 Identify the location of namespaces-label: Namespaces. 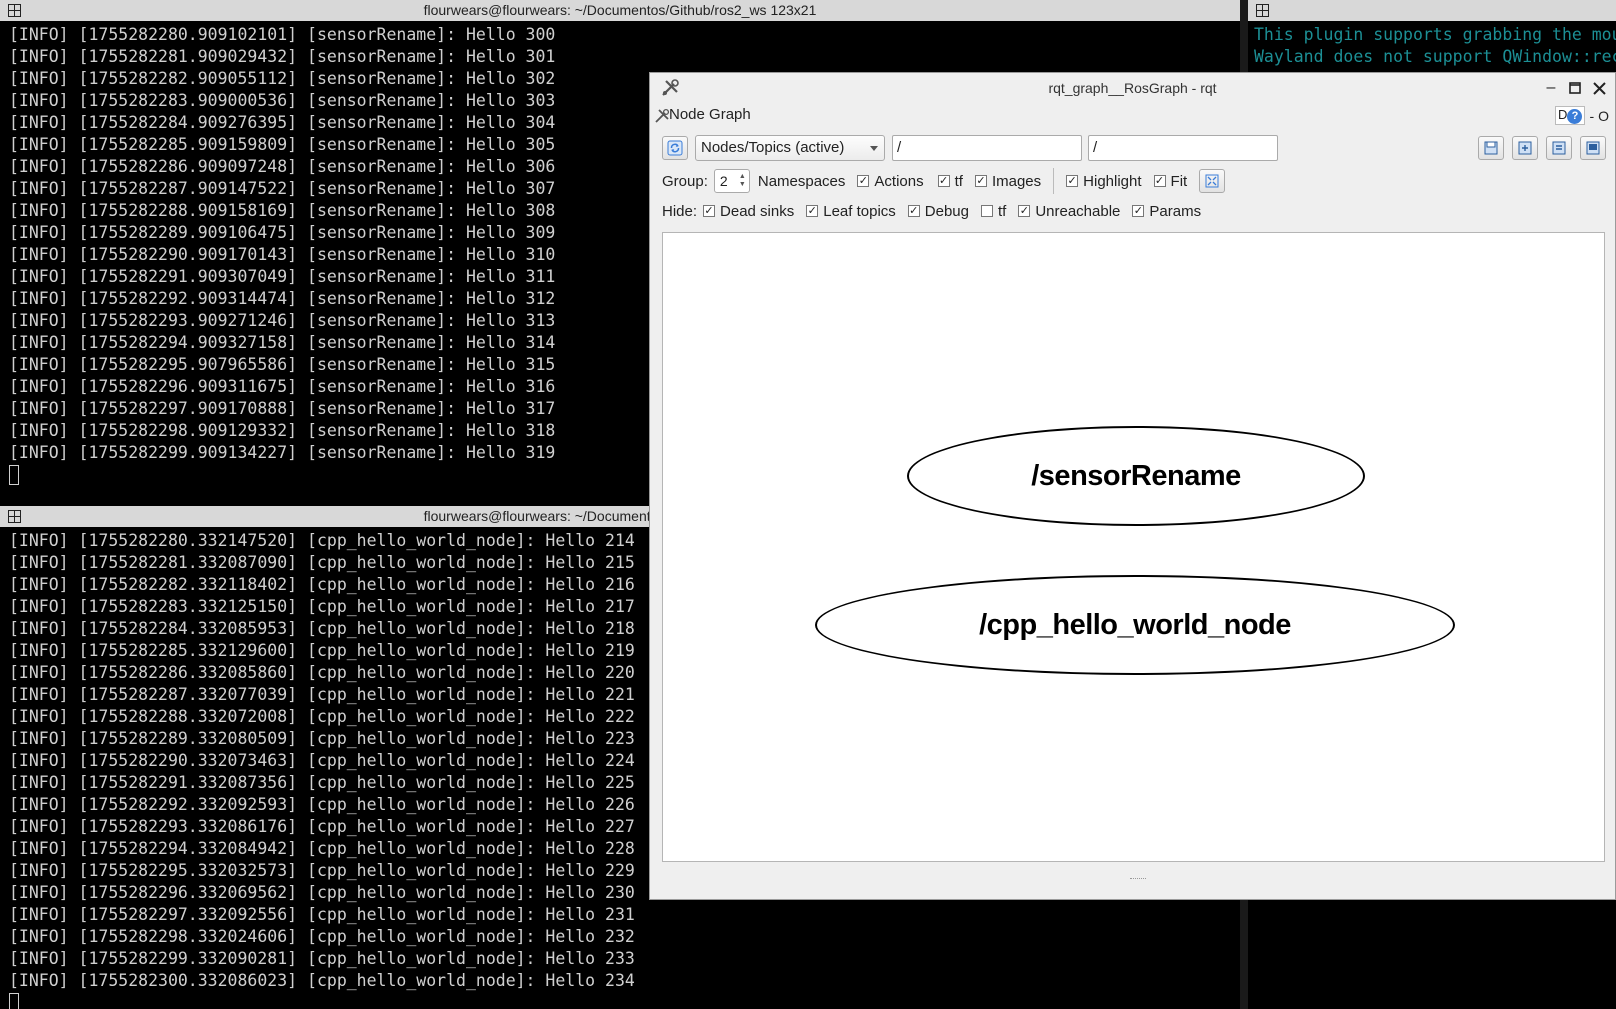
(801, 181).